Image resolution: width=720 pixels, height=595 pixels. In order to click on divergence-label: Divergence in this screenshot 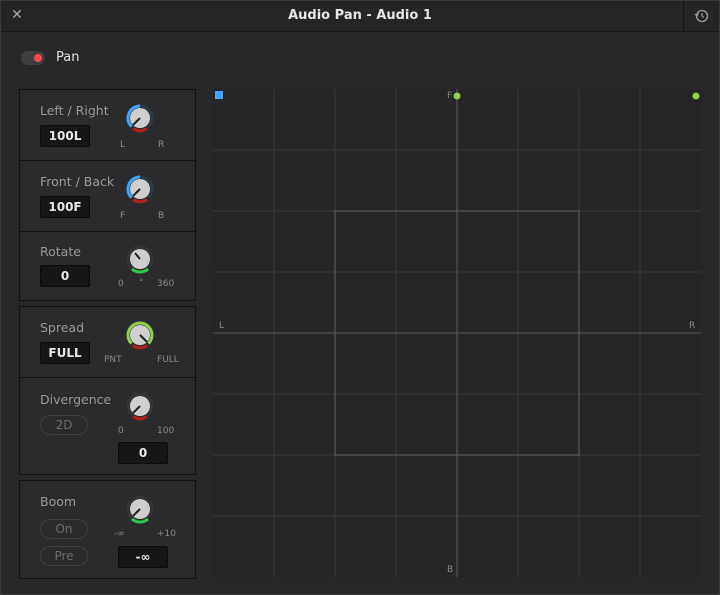, I will do `click(76, 399)`.